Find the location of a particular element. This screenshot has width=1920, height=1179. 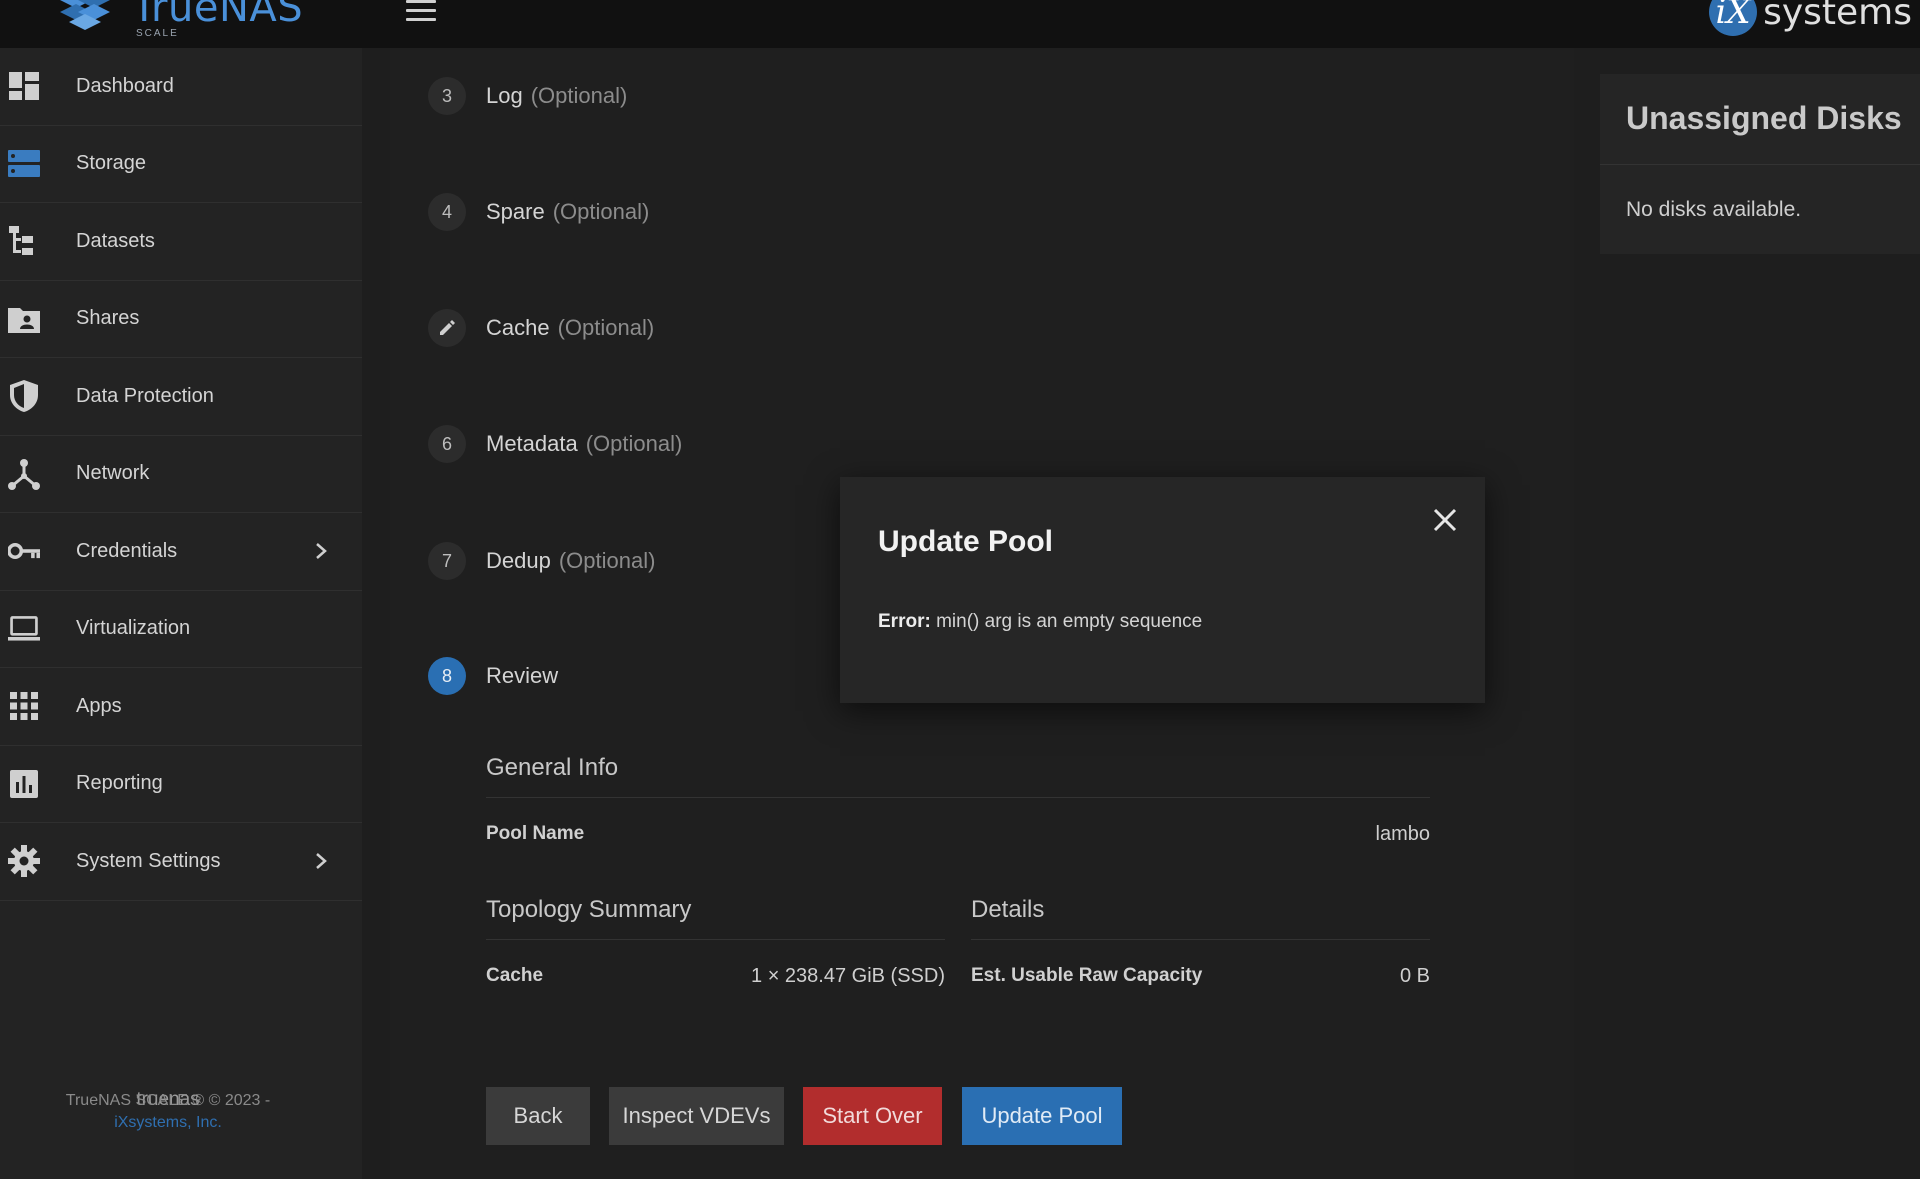

dialog-error-message: Error: min() arg is an empty sequence is located at coordinates (1040, 622).